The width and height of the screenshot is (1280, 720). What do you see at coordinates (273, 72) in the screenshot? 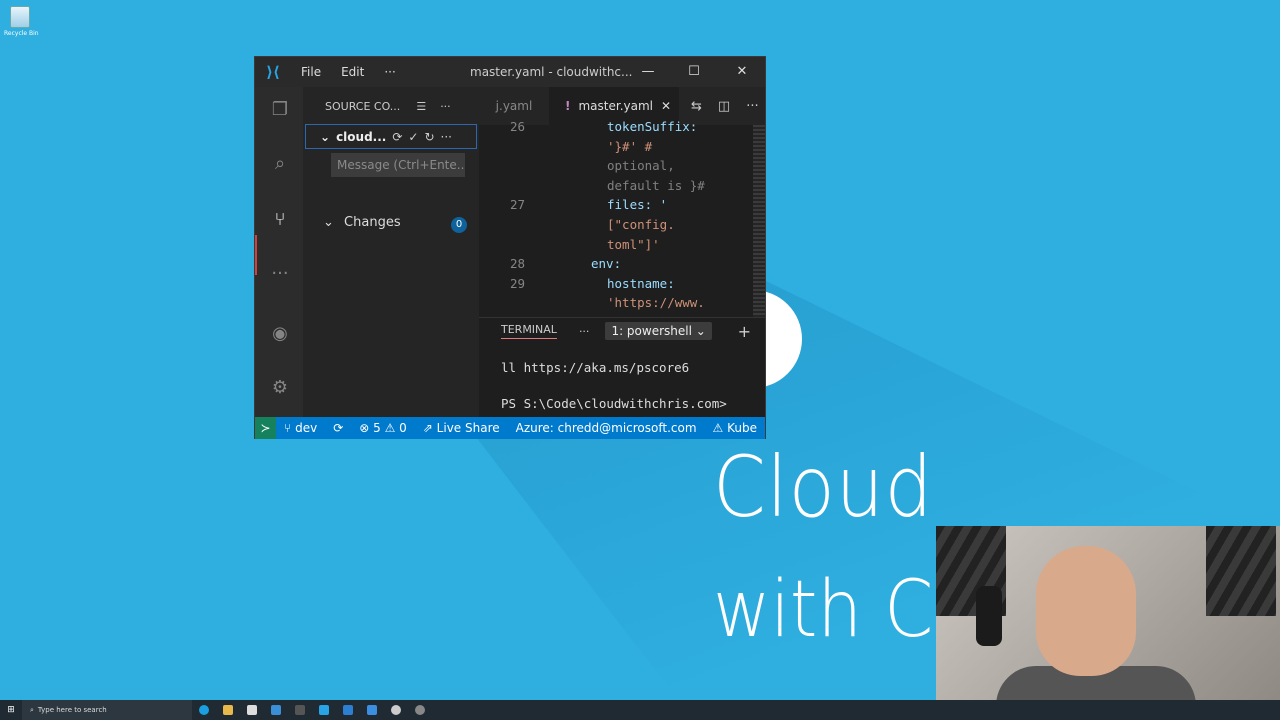
I see `vscode-logo-icon: ⟩⟨` at bounding box center [273, 72].